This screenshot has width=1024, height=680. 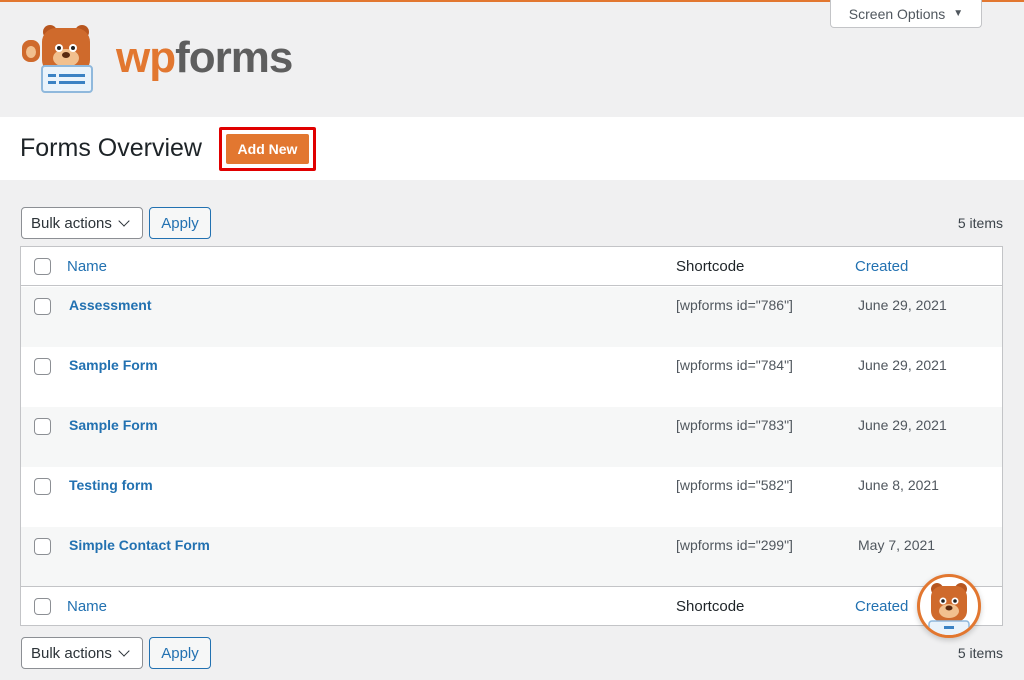 I want to click on page-header: Forms Overview Add New, so click(x=512, y=148).